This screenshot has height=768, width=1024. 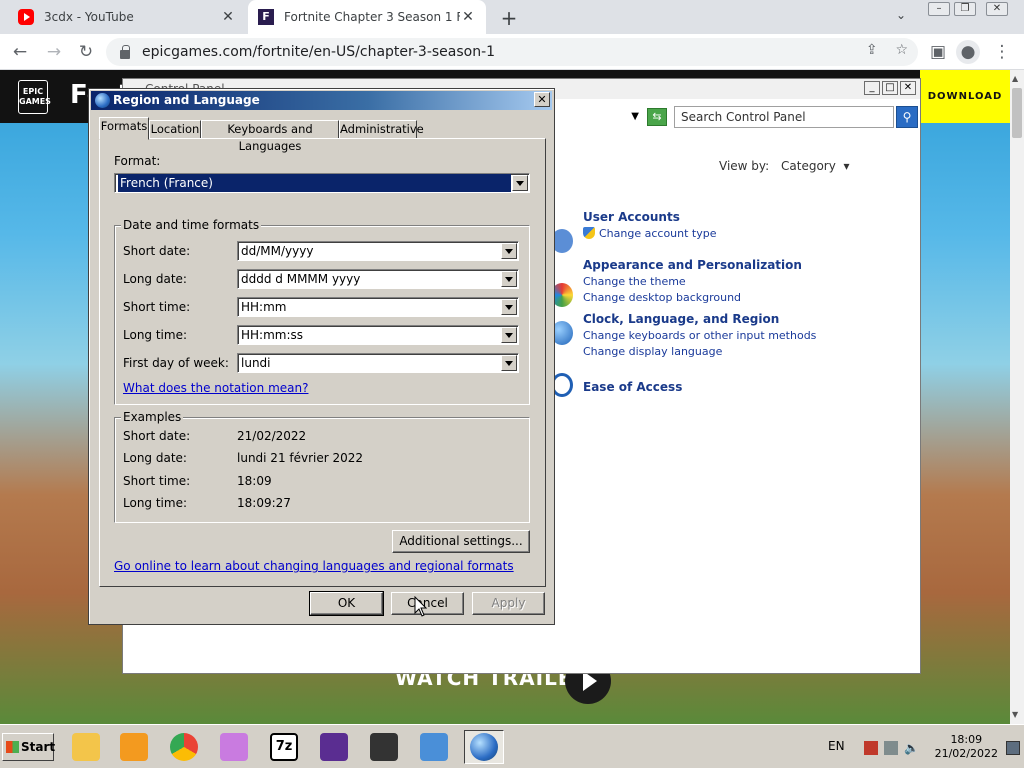 I want to click on scrollbar-thumb, so click(x=1017, y=113).